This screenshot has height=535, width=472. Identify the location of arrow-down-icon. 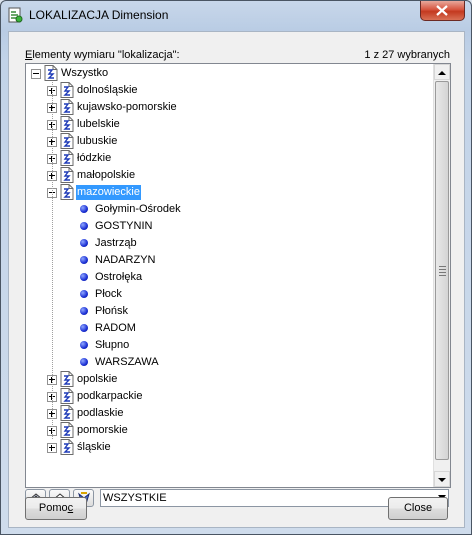
(442, 480).